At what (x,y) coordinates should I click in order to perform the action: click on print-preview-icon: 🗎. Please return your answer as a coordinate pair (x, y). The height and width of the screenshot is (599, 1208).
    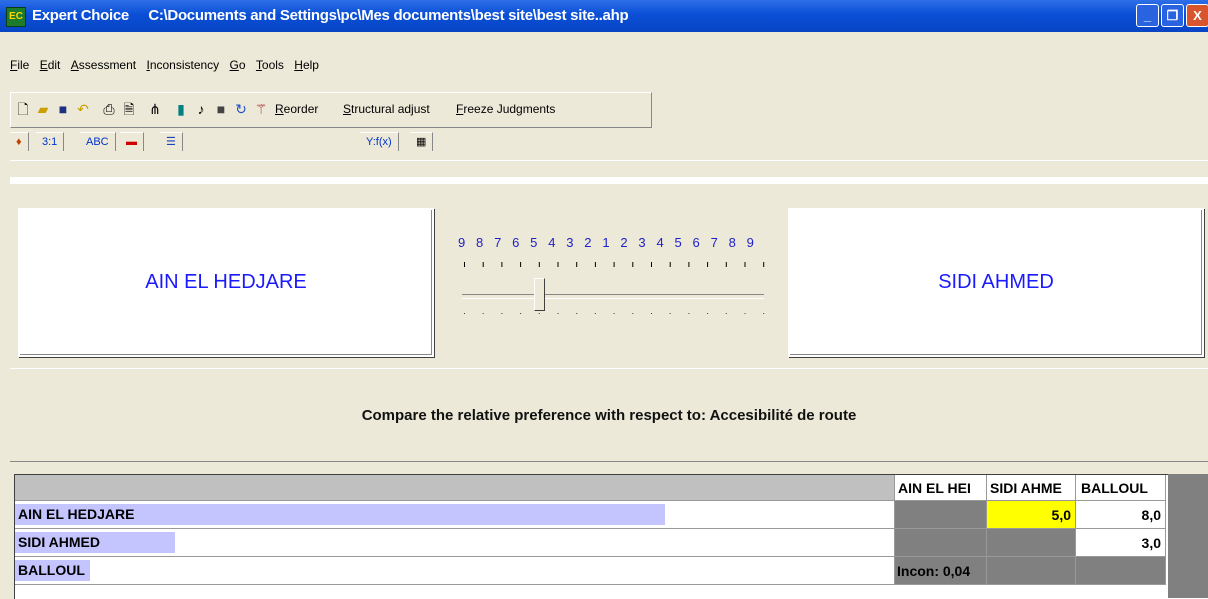
    Looking at the image, I should click on (129, 109).